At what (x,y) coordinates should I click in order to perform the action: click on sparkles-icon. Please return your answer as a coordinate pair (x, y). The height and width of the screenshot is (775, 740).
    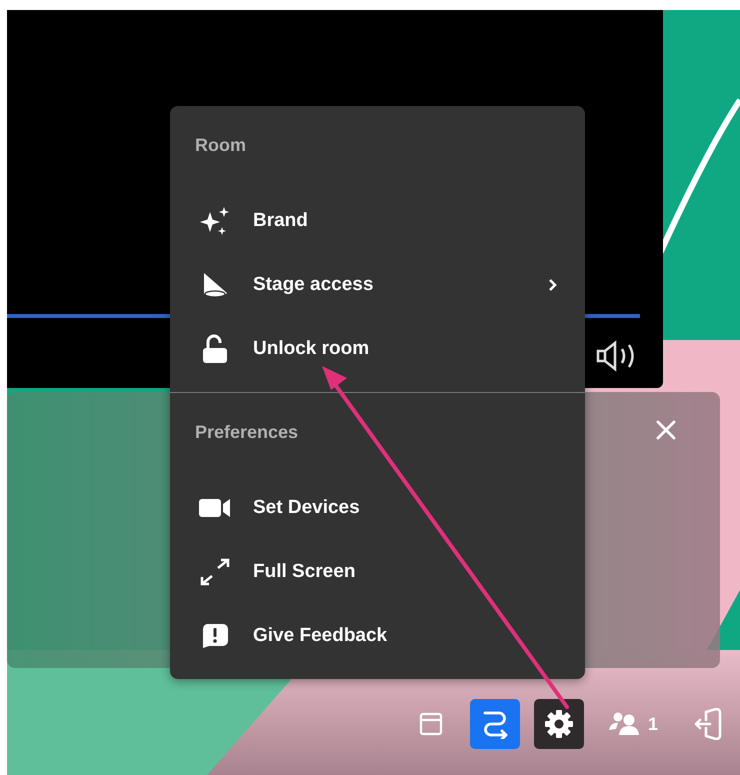
    Looking at the image, I should click on (214, 221).